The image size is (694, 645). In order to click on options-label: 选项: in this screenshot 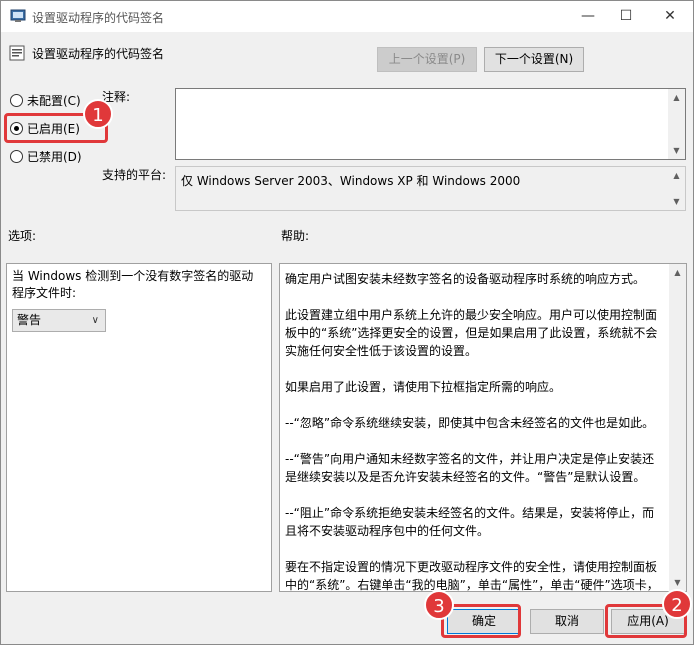, I will do `click(22, 236)`.